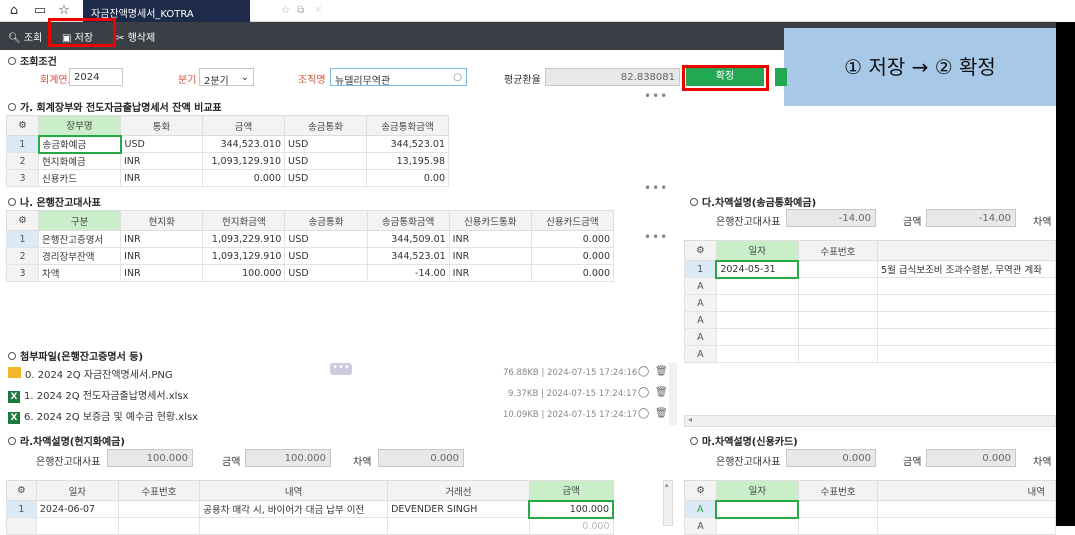  Describe the element at coordinates (98, 395) in the screenshot. I see `file-item: X 1. 2024 2Q 전도자금출납명세서.xlsx` at that location.